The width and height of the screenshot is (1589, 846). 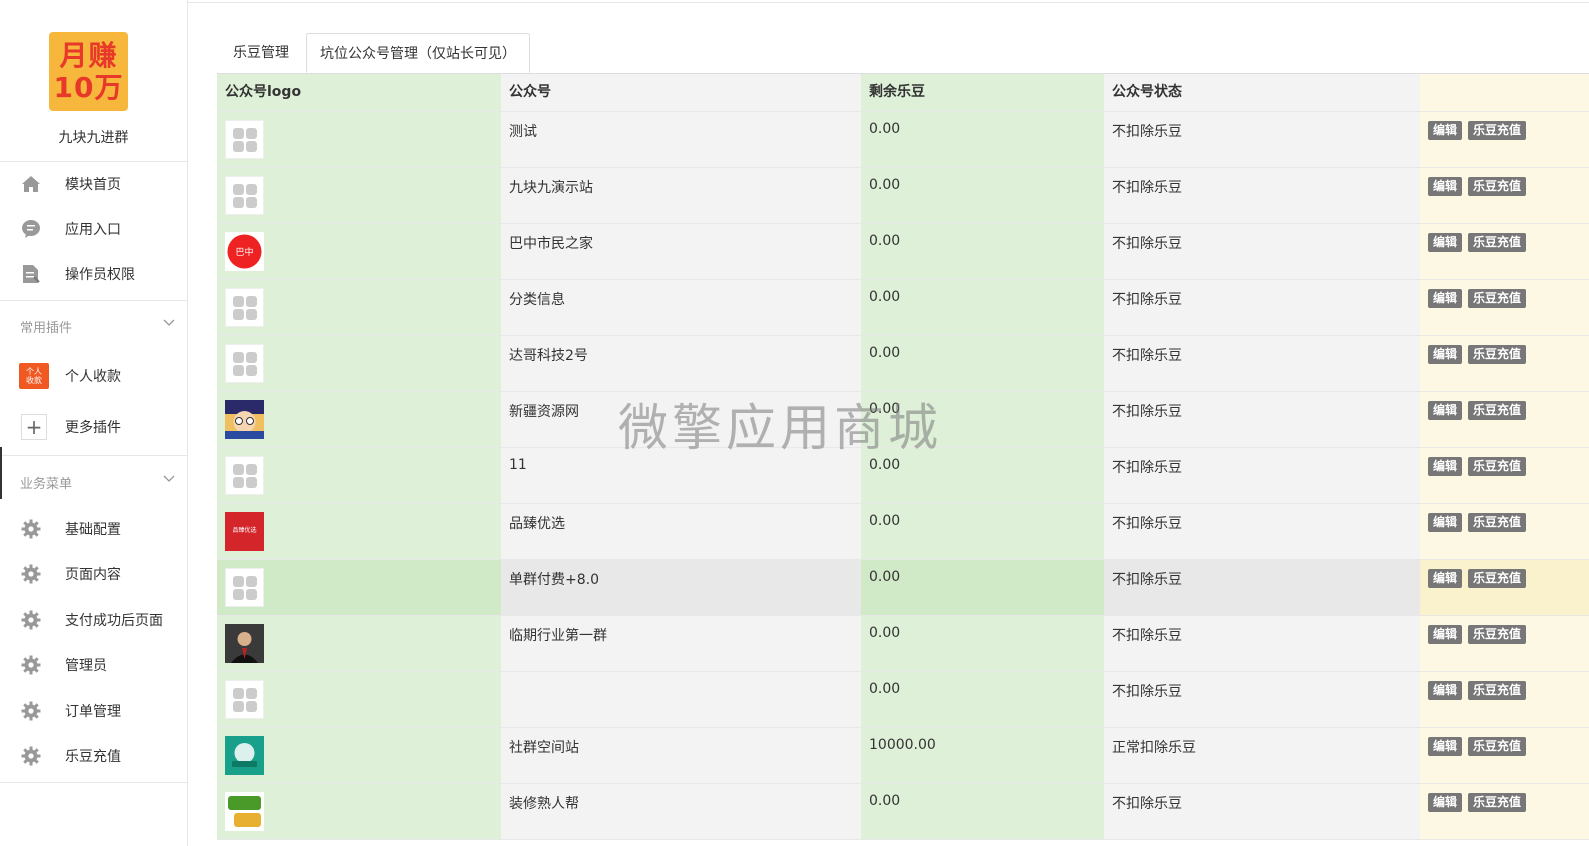 I want to click on brand-name: 九块九进群, so click(x=93, y=138).